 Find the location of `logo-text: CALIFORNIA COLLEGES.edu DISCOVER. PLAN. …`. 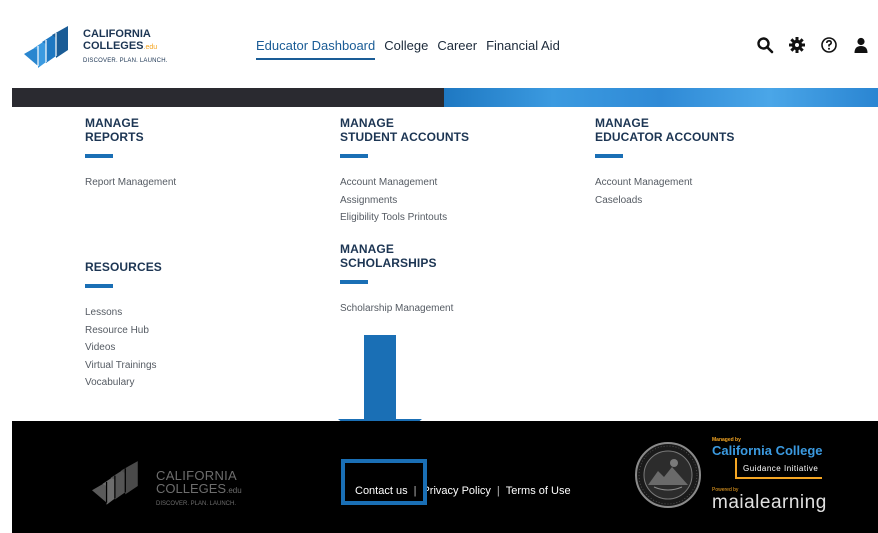

logo-text: CALIFORNIA COLLEGES.edu DISCOVER. PLAN. … is located at coordinates (125, 48).